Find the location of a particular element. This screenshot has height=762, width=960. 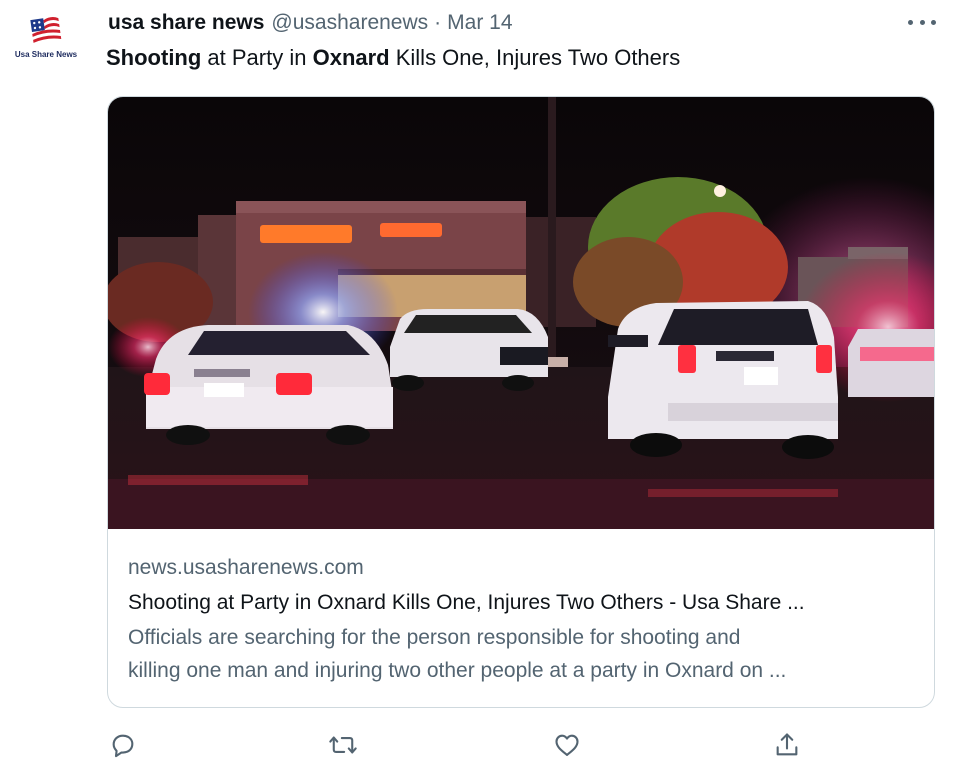

tweet-text-part-2: at Party in is located at coordinates (257, 57).